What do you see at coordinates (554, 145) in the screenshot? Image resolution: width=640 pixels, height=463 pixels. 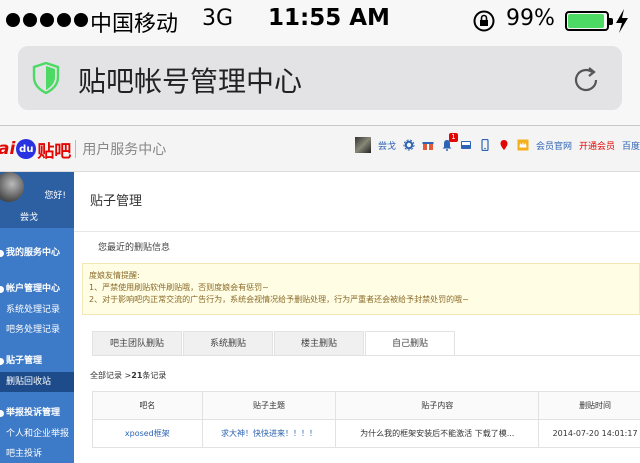 I see `vip-site-link: 会员官网` at bounding box center [554, 145].